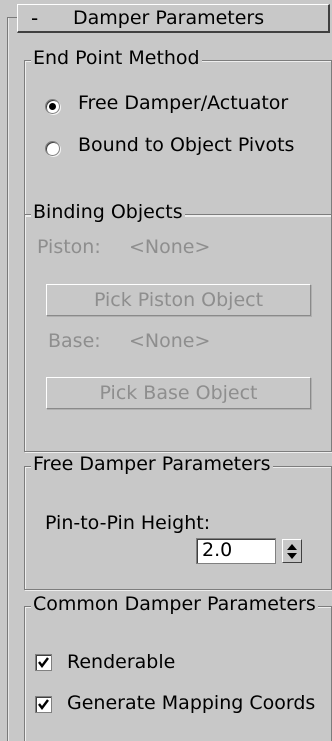  I want to click on panel-left-edge-corner, so click(12, 17).